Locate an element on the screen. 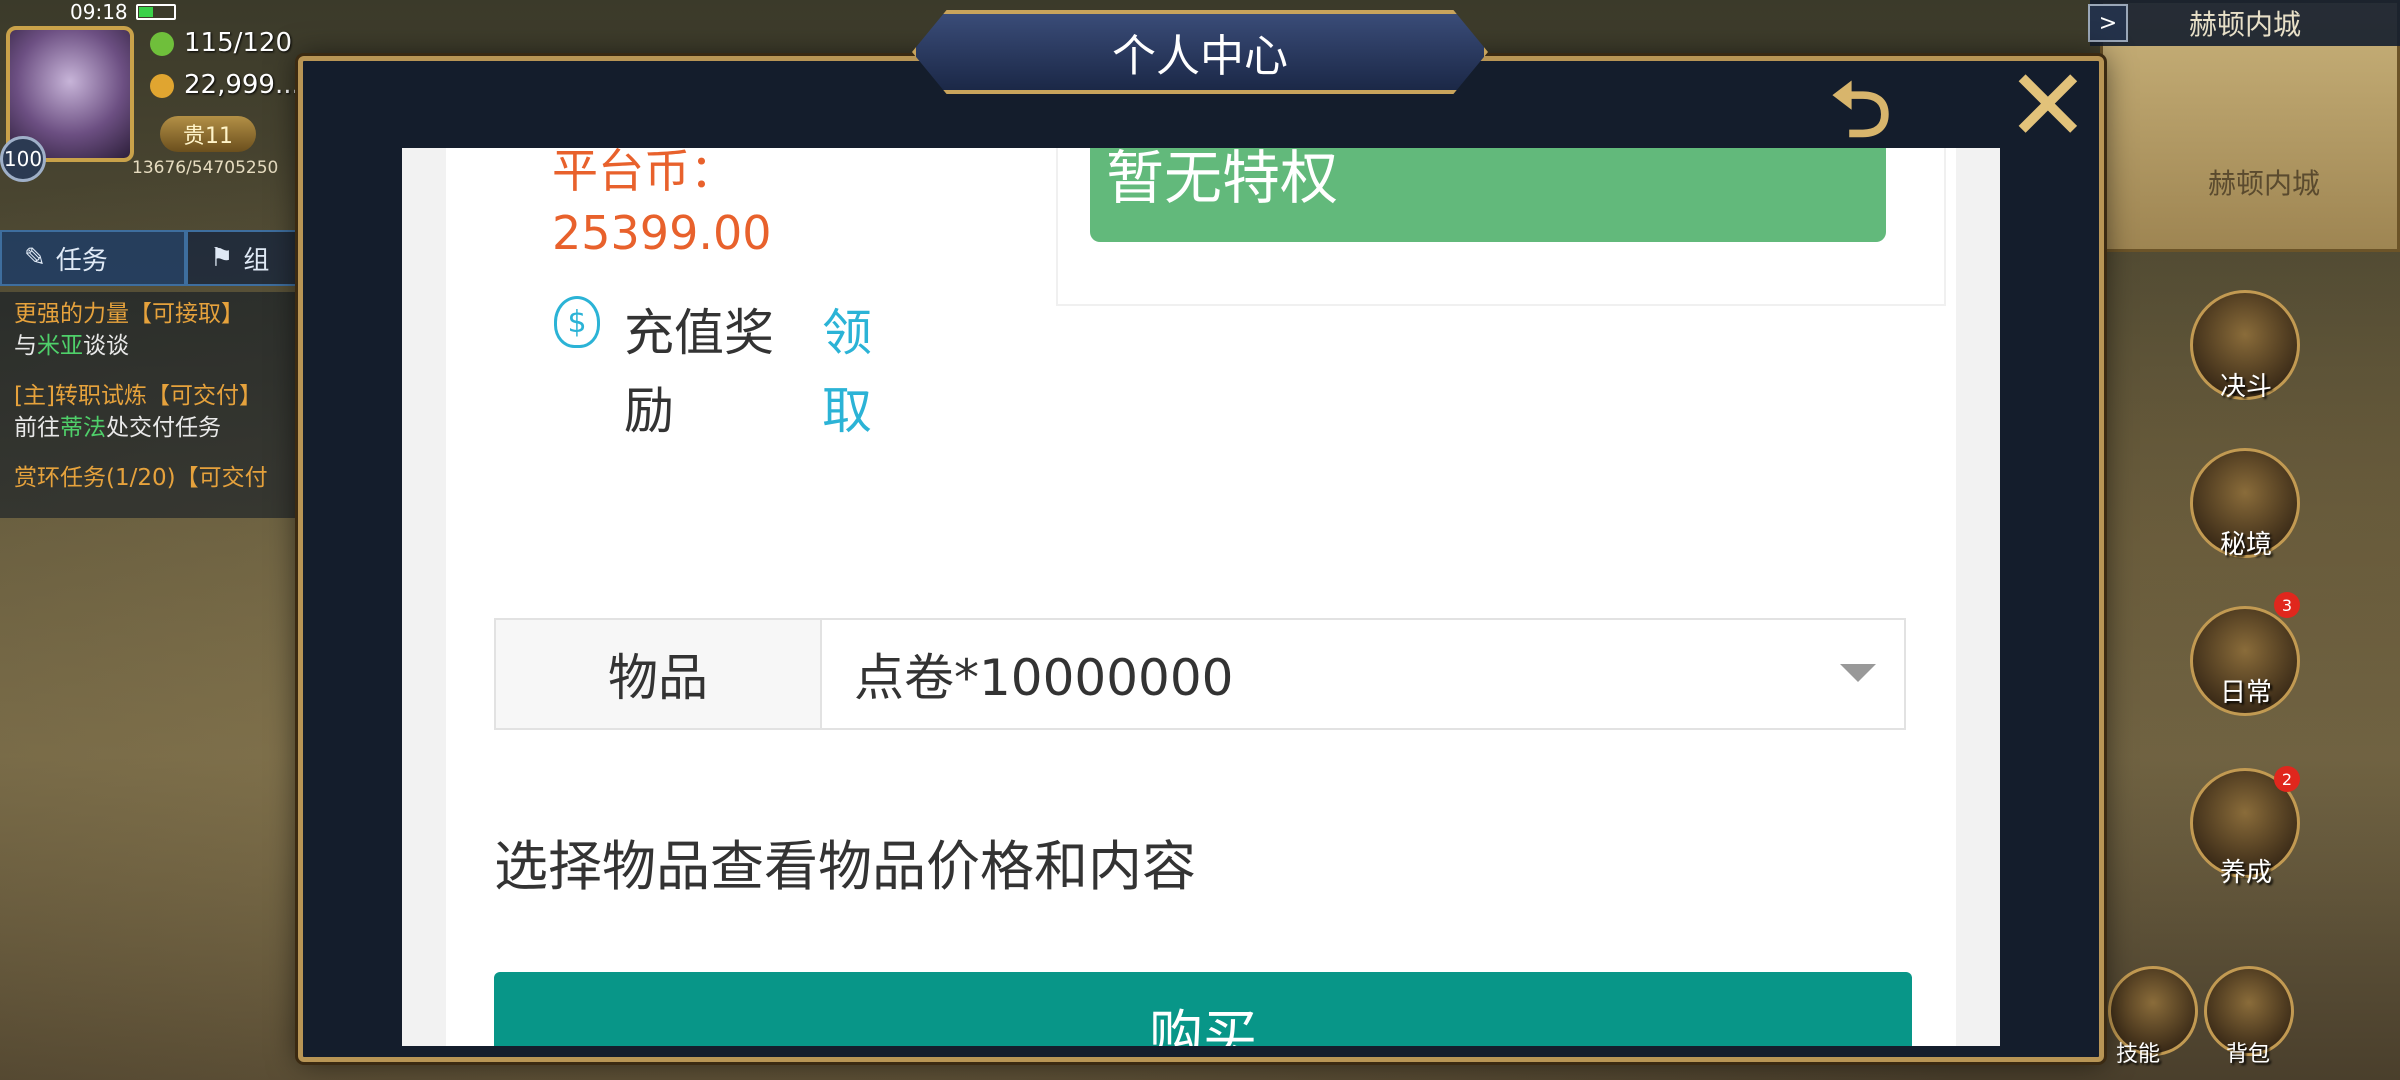 The width and height of the screenshot is (2400, 1080). exp-value: 13676/54705250 is located at coordinates (205, 168).